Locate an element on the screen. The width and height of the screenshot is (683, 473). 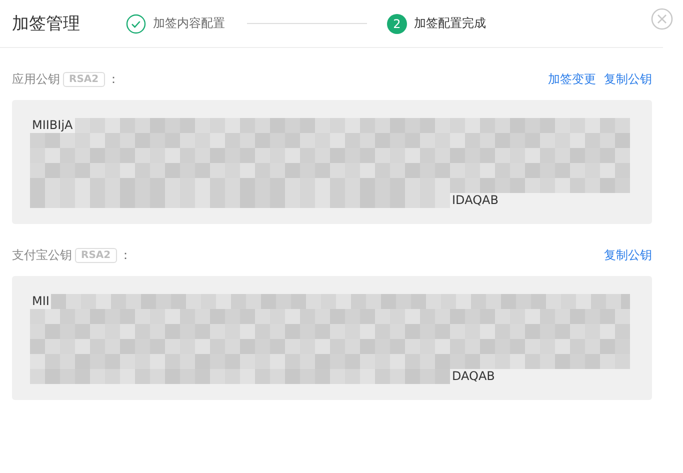
step-label: 加签配置完成 is located at coordinates (450, 23).